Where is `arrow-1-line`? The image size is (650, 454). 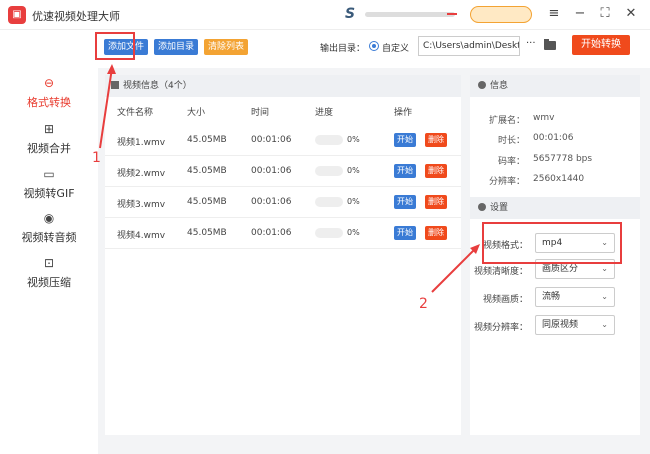
arrow-1-line is located at coordinates (106, 108).